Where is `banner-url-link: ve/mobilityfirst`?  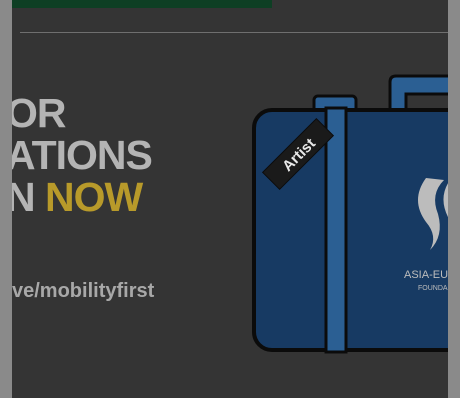
banner-url-link: ve/mobilityfirst is located at coordinates (83, 291).